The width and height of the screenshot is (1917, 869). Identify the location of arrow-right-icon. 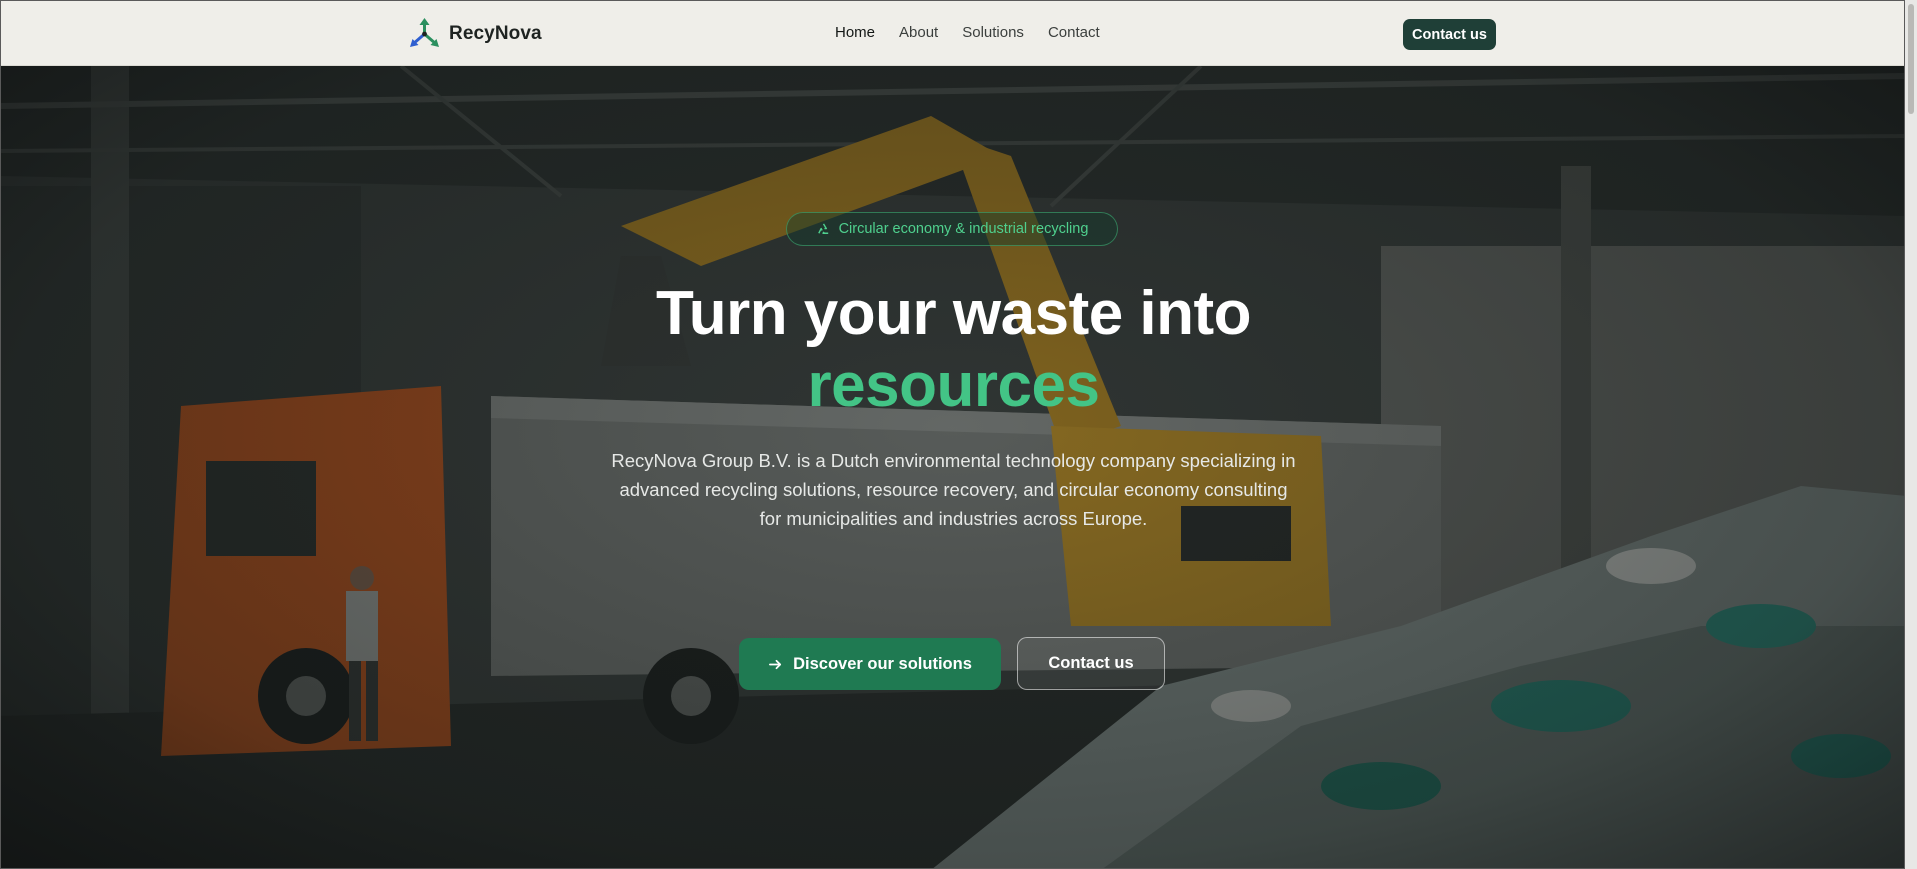
(775, 664).